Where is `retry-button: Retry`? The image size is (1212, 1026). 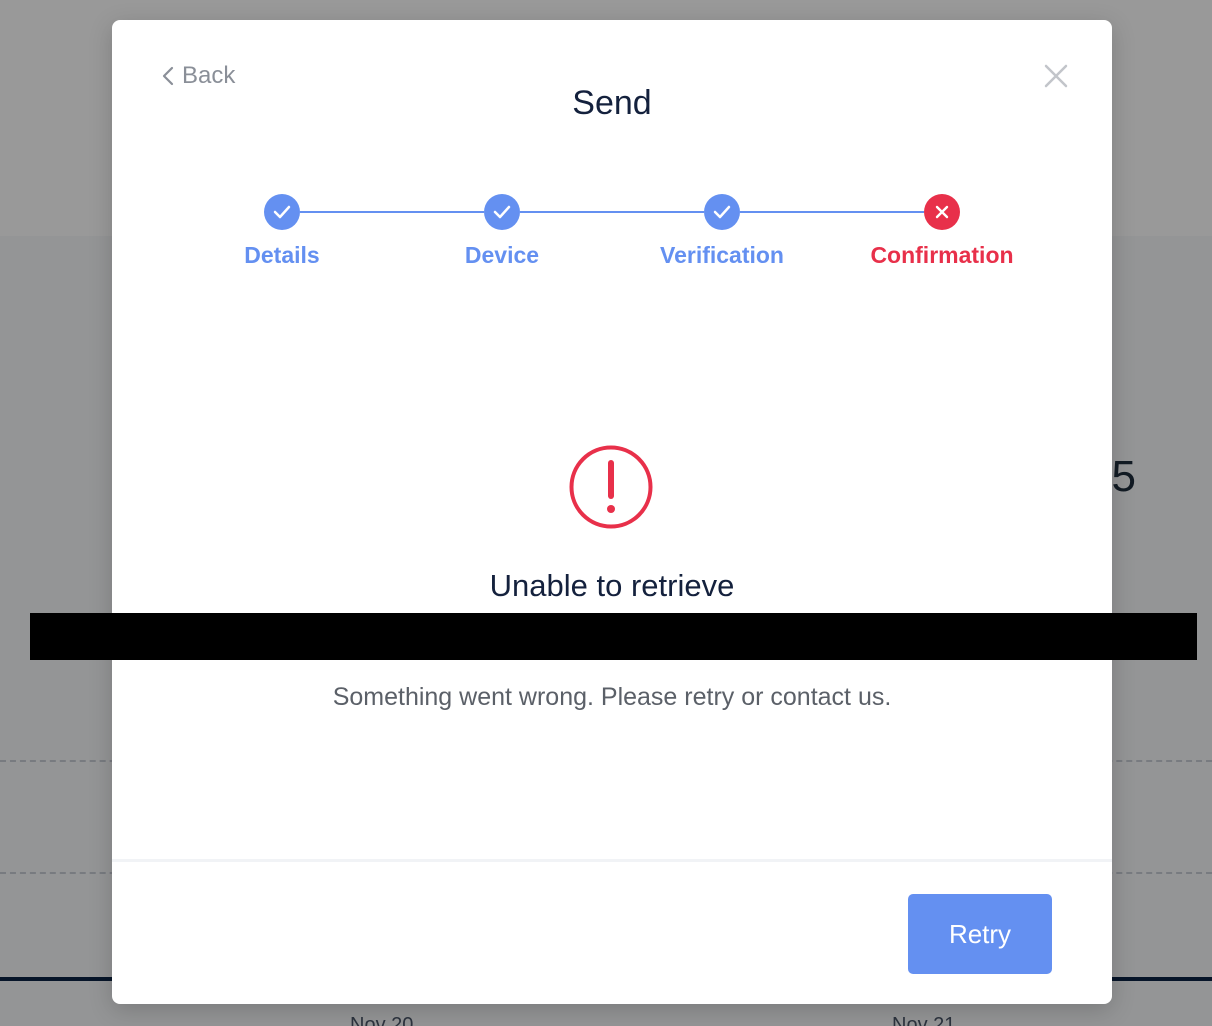
retry-button: Retry is located at coordinates (980, 934).